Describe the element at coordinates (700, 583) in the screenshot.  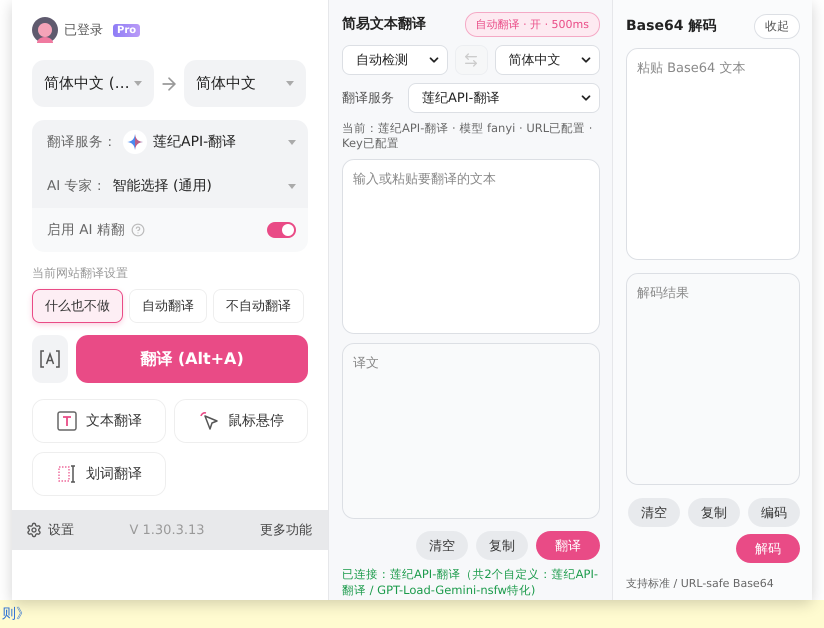
I see `support-note: 支持标准 / URL-safe Base64` at that location.